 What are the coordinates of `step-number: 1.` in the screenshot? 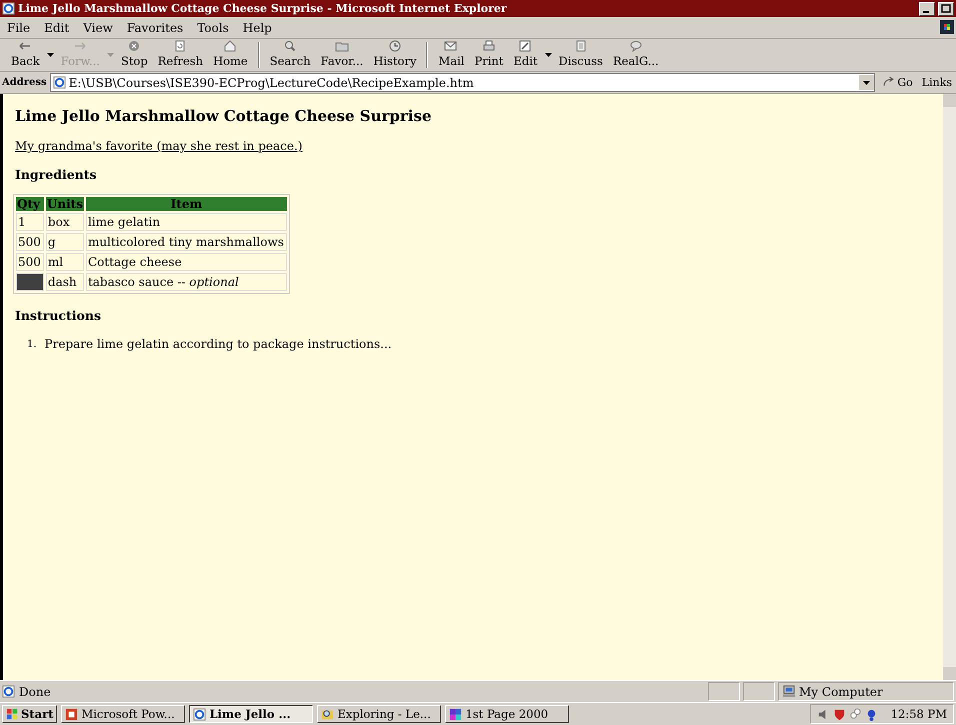 It's located at (32, 344).